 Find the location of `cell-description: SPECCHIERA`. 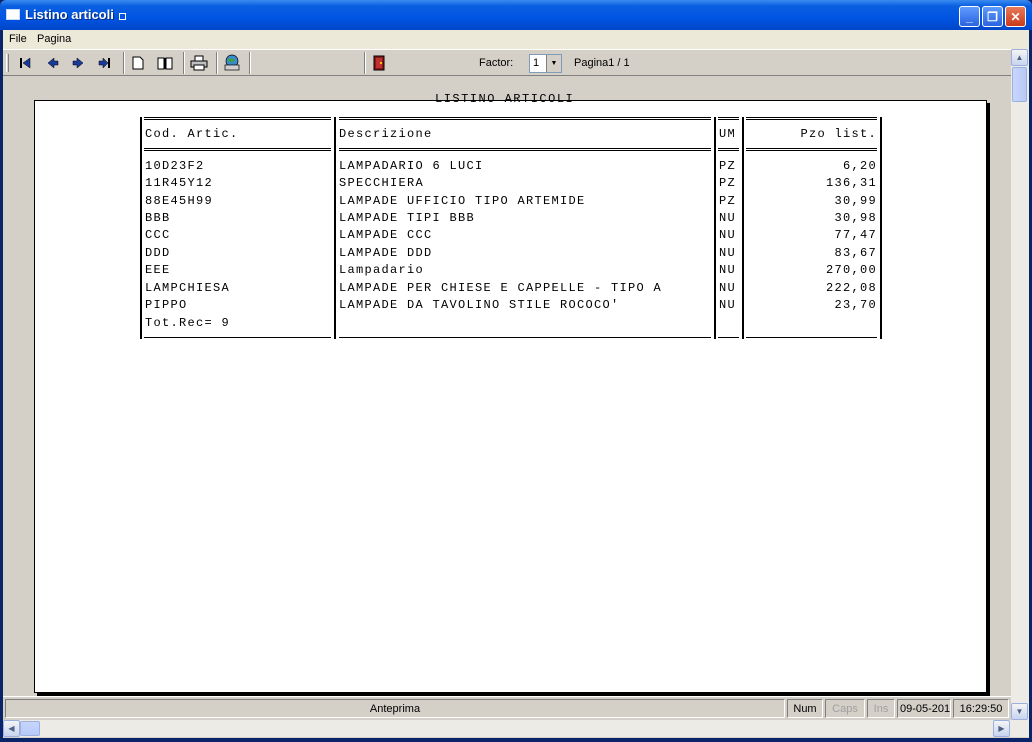

cell-description: SPECCHIERA is located at coordinates (382, 183).